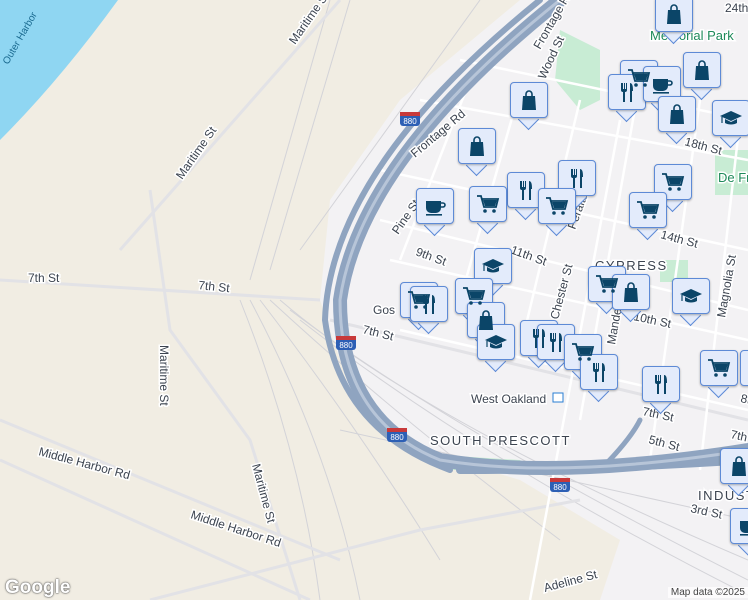 This screenshot has height=600, width=748. What do you see at coordinates (558, 397) in the screenshot?
I see `bart-station-icon` at bounding box center [558, 397].